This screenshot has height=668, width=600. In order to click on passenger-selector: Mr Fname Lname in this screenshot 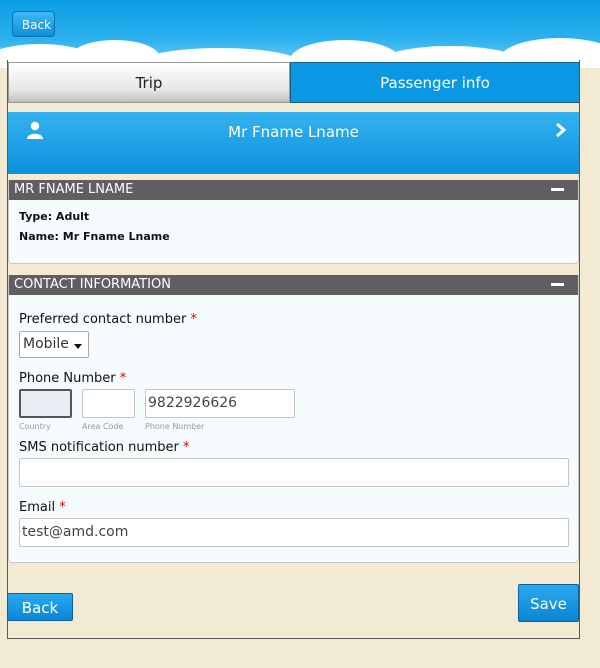, I will do `click(293, 143)`.